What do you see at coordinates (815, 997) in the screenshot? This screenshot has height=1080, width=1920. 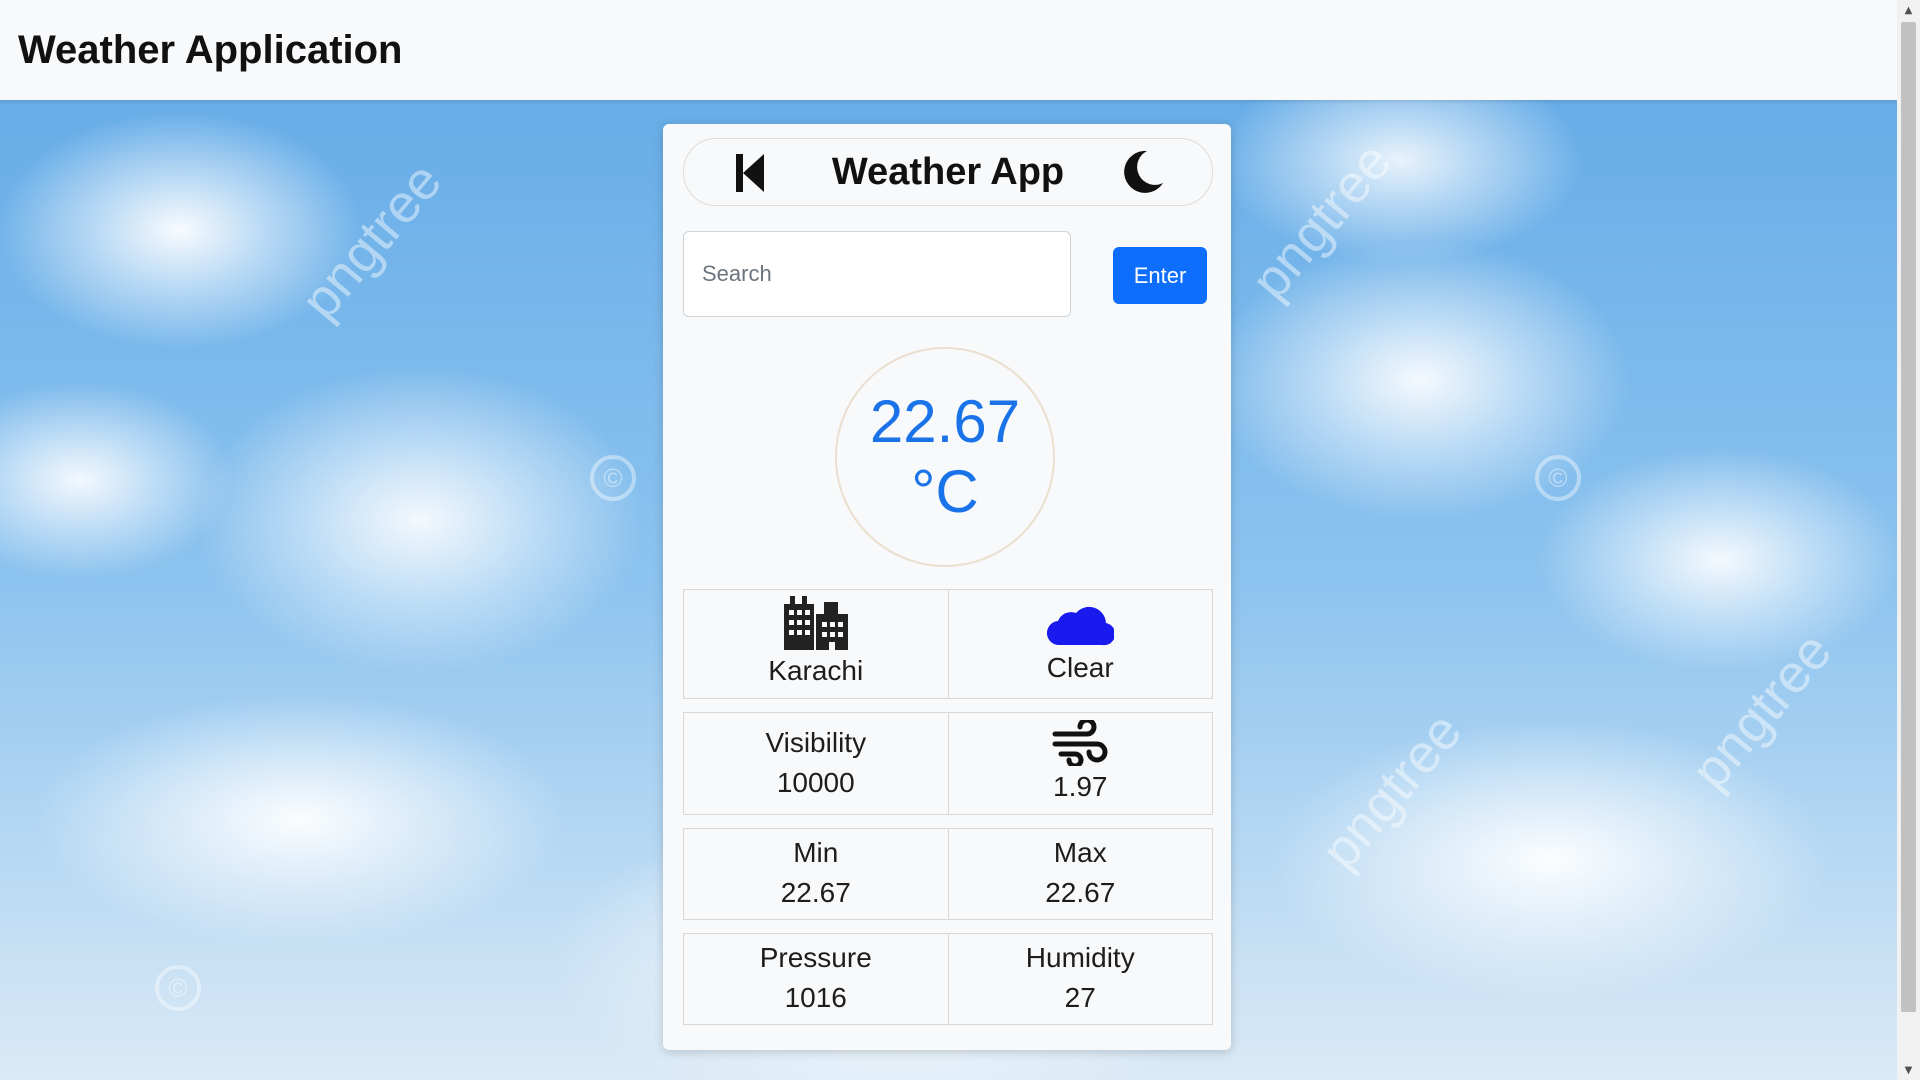 I see `pressure-value: 1016` at bounding box center [815, 997].